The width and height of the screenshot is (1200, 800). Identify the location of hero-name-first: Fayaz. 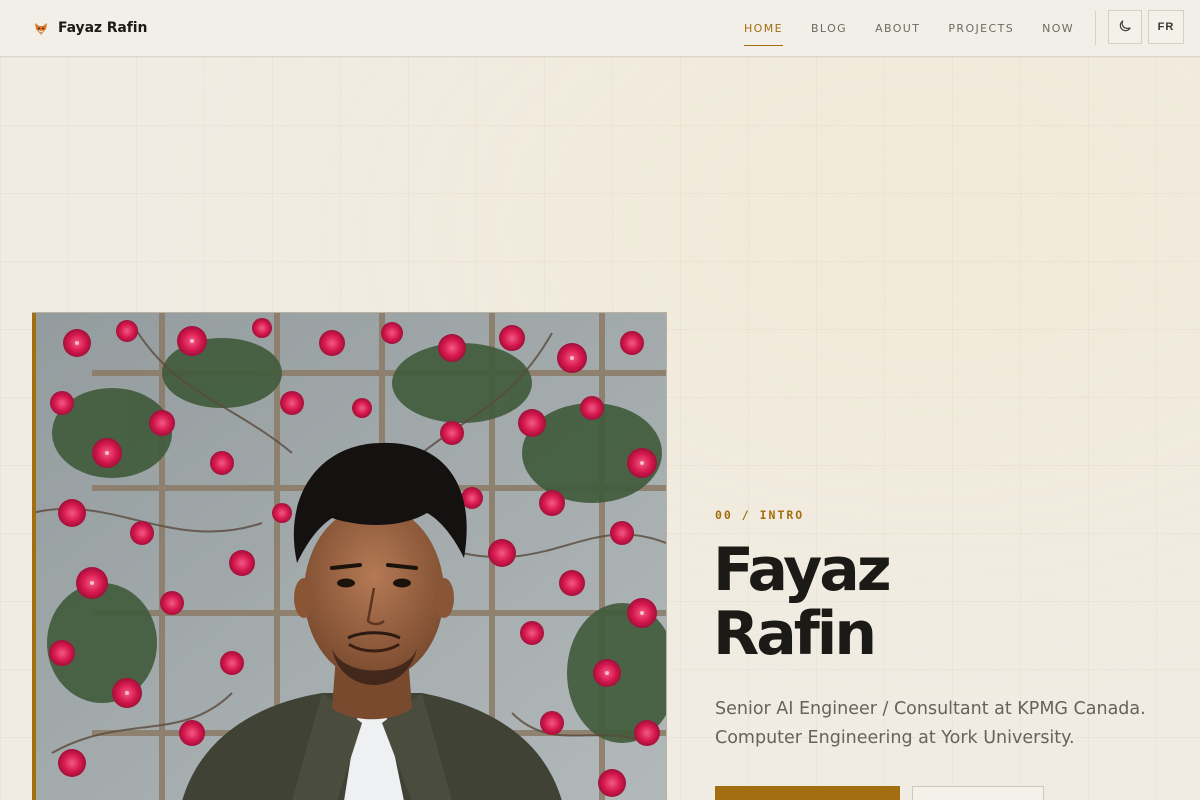
(802, 570).